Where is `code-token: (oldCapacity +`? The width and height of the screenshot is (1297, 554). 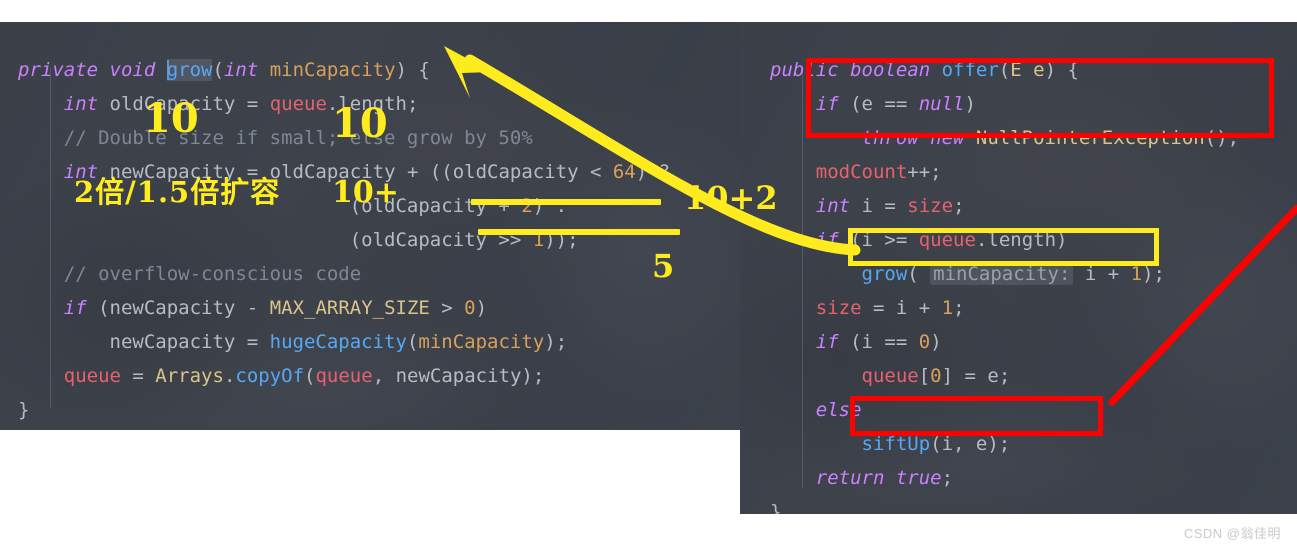
code-token: (oldCapacity + is located at coordinates (270, 206).